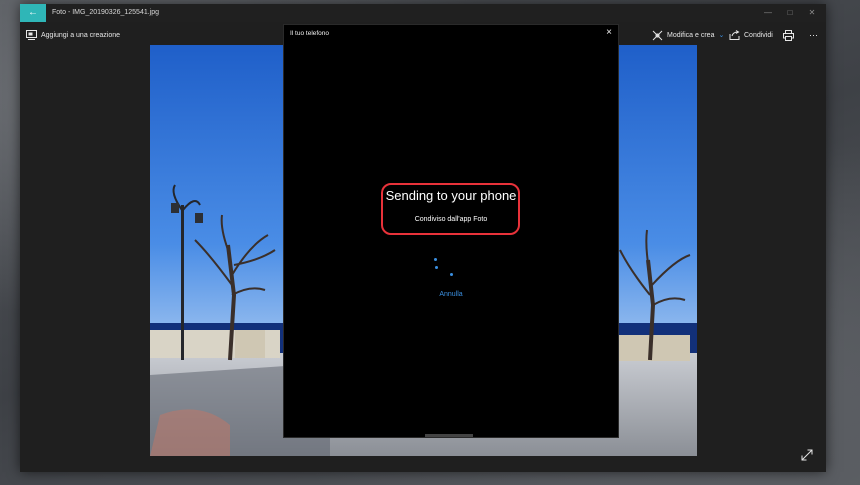  I want to click on creation-icon, so click(31, 35).